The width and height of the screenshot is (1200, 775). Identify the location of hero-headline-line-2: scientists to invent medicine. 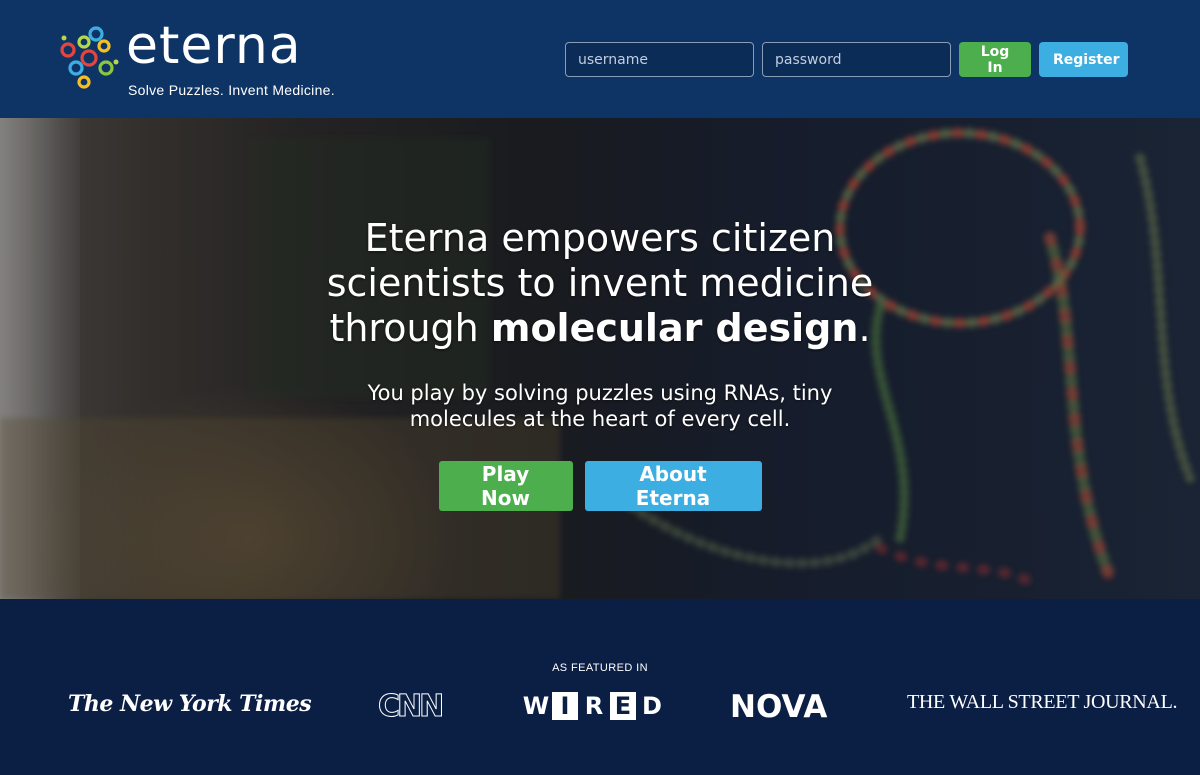
(600, 283).